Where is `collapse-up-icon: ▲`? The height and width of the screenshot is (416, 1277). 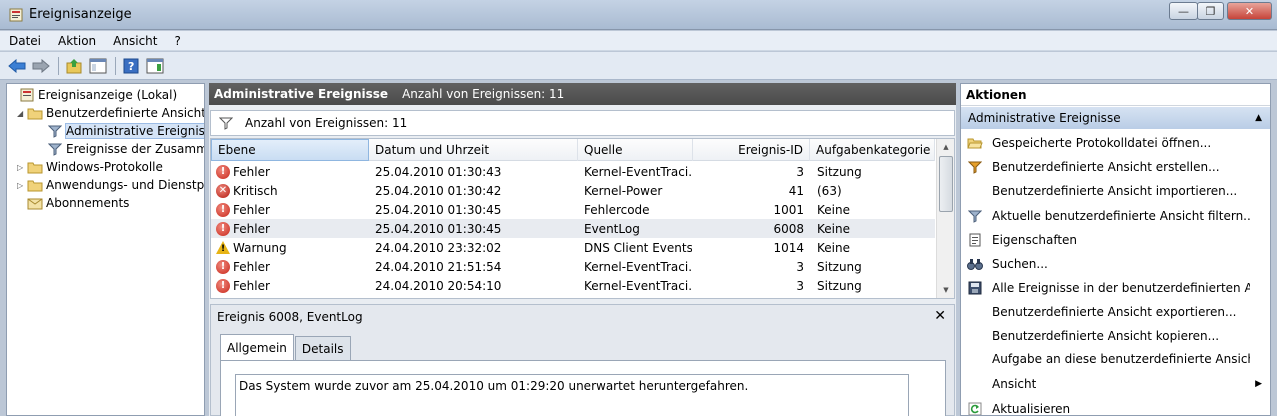 collapse-up-icon: ▲ is located at coordinates (1258, 118).